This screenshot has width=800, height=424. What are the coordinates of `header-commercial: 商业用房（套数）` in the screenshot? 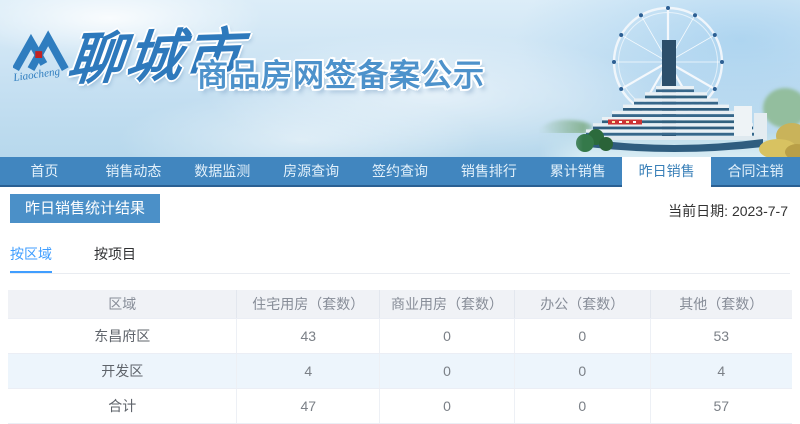 It's located at (447, 304).